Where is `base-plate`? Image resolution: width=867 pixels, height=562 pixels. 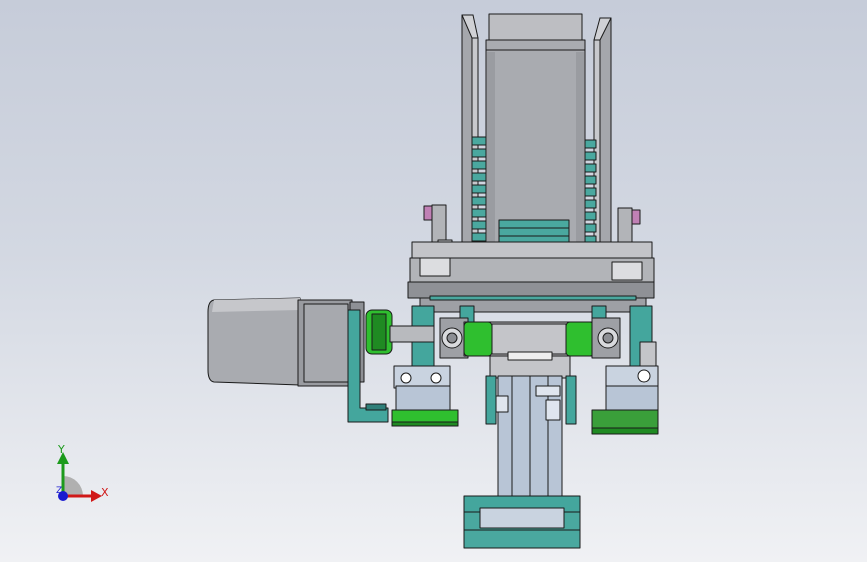 base-plate is located at coordinates (531, 277).